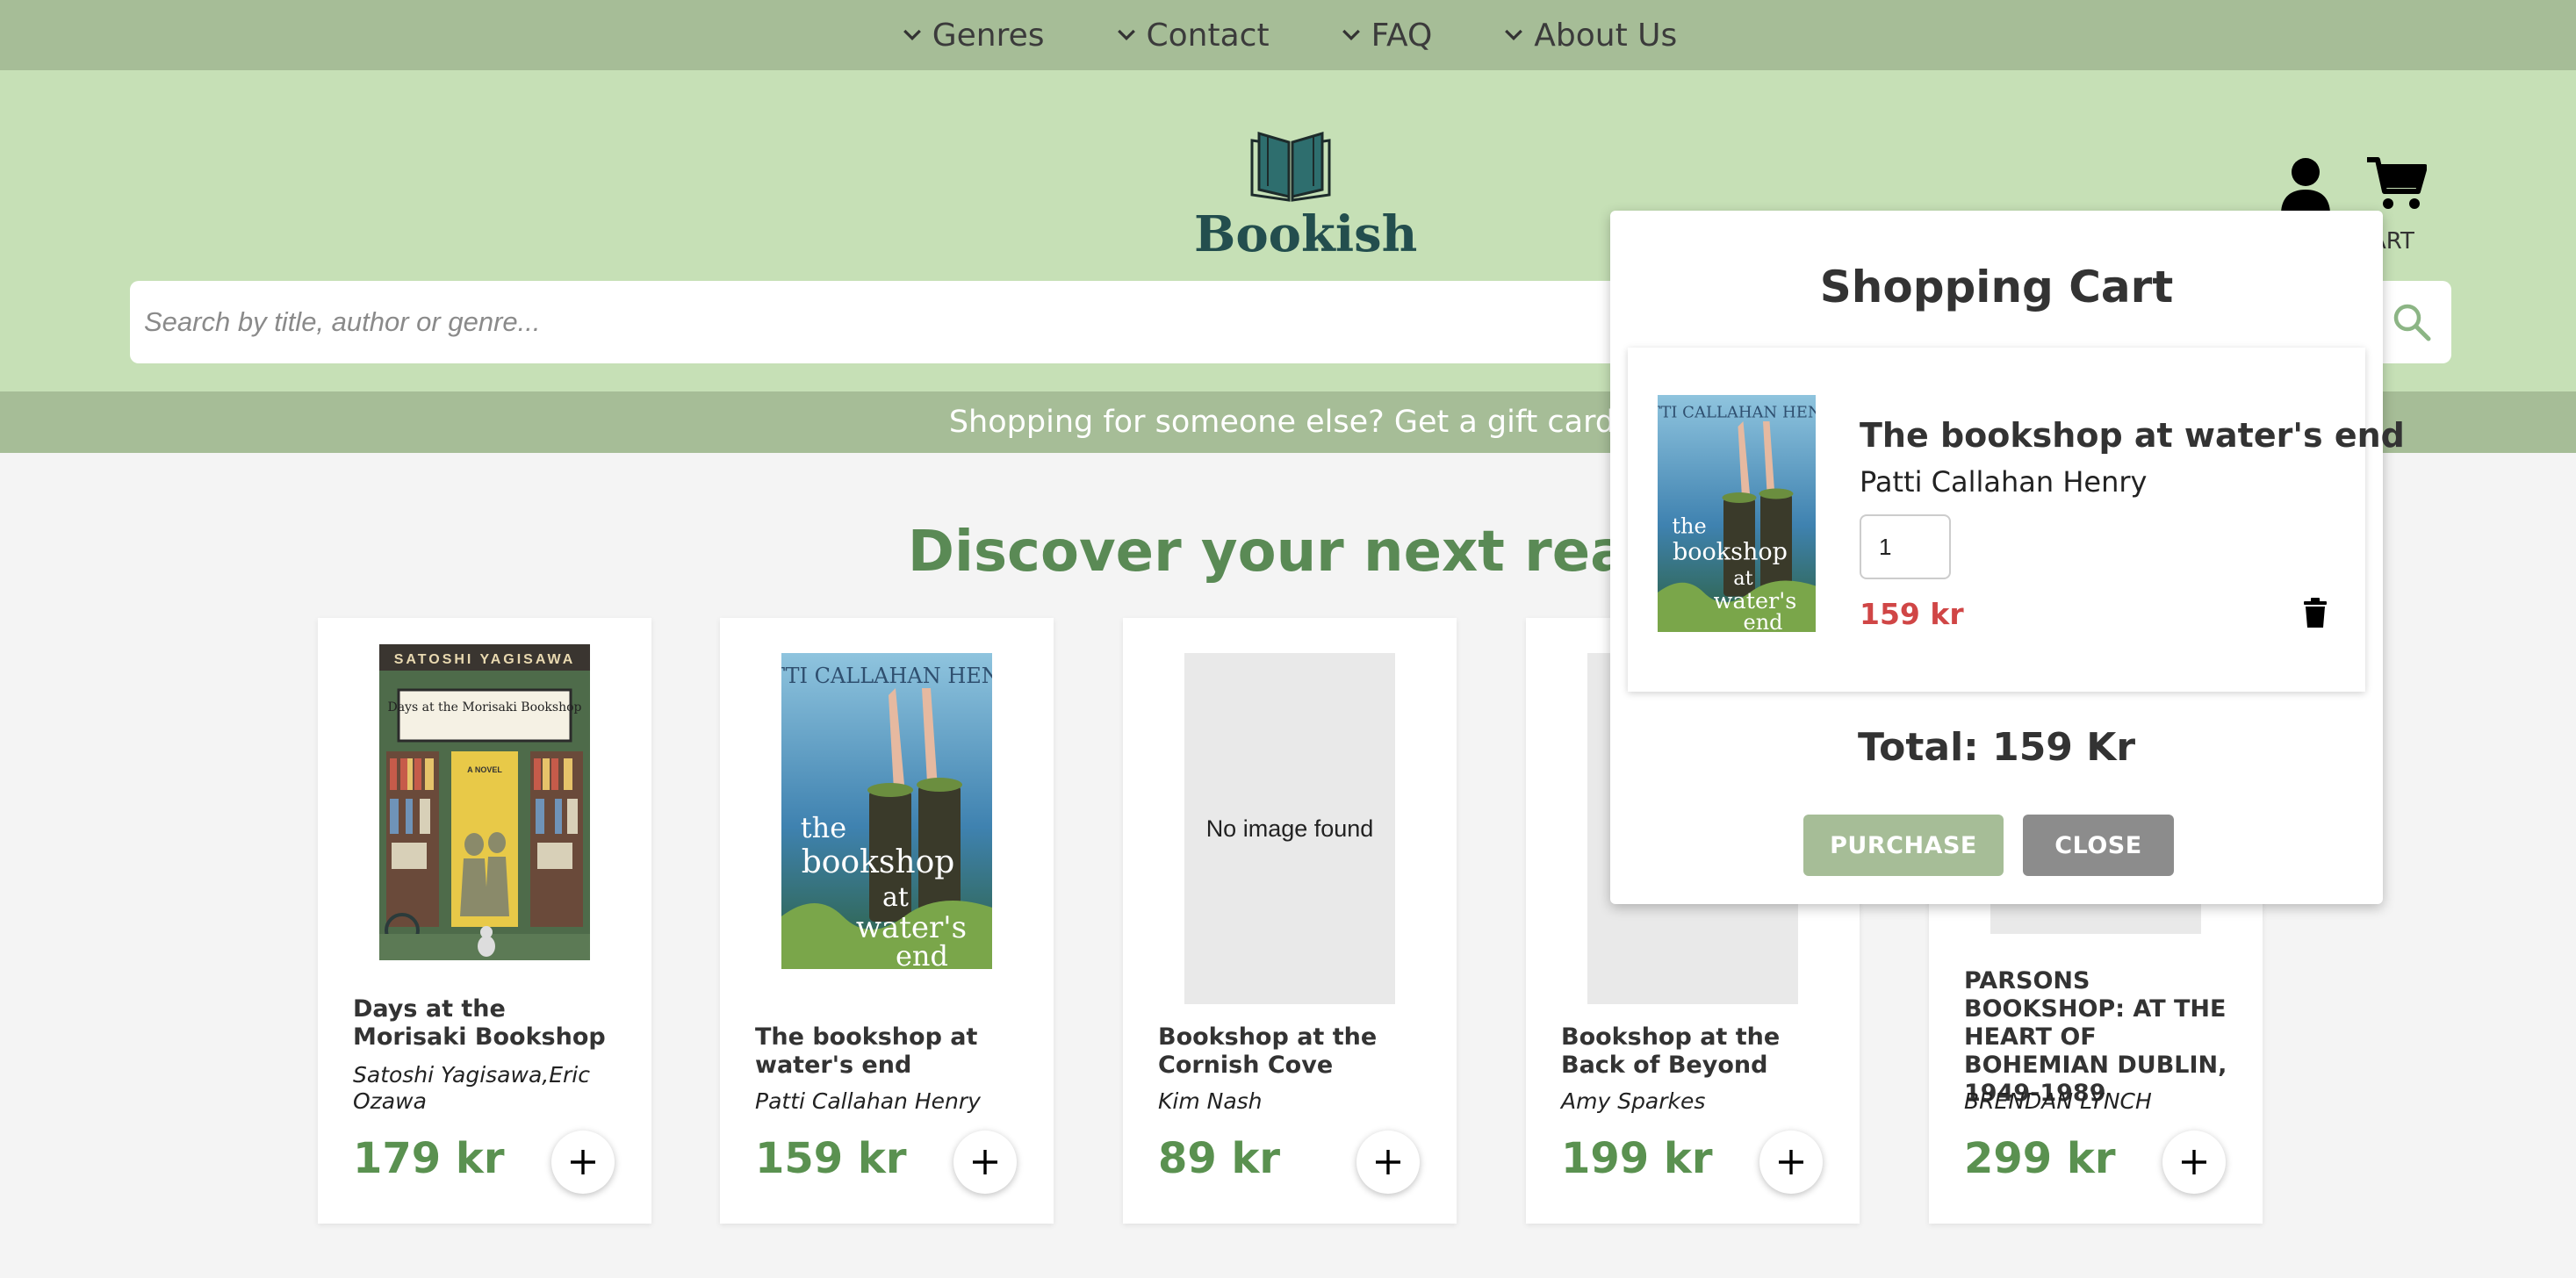  Describe the element at coordinates (831, 1158) in the screenshot. I see `book-price: 159 kr` at that location.